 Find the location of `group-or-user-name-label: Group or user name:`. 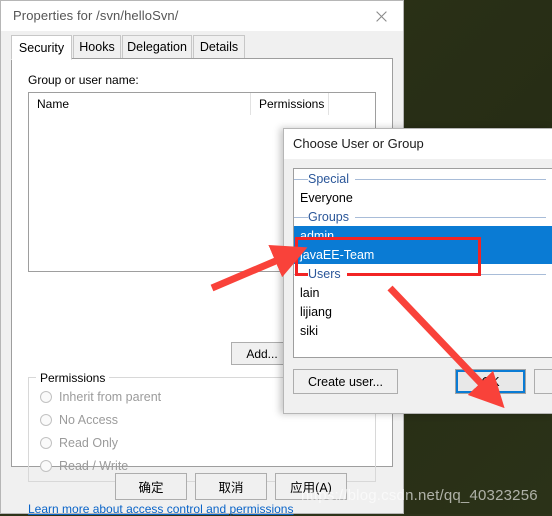

group-or-user-name-label: Group or user name: is located at coordinates (83, 80).